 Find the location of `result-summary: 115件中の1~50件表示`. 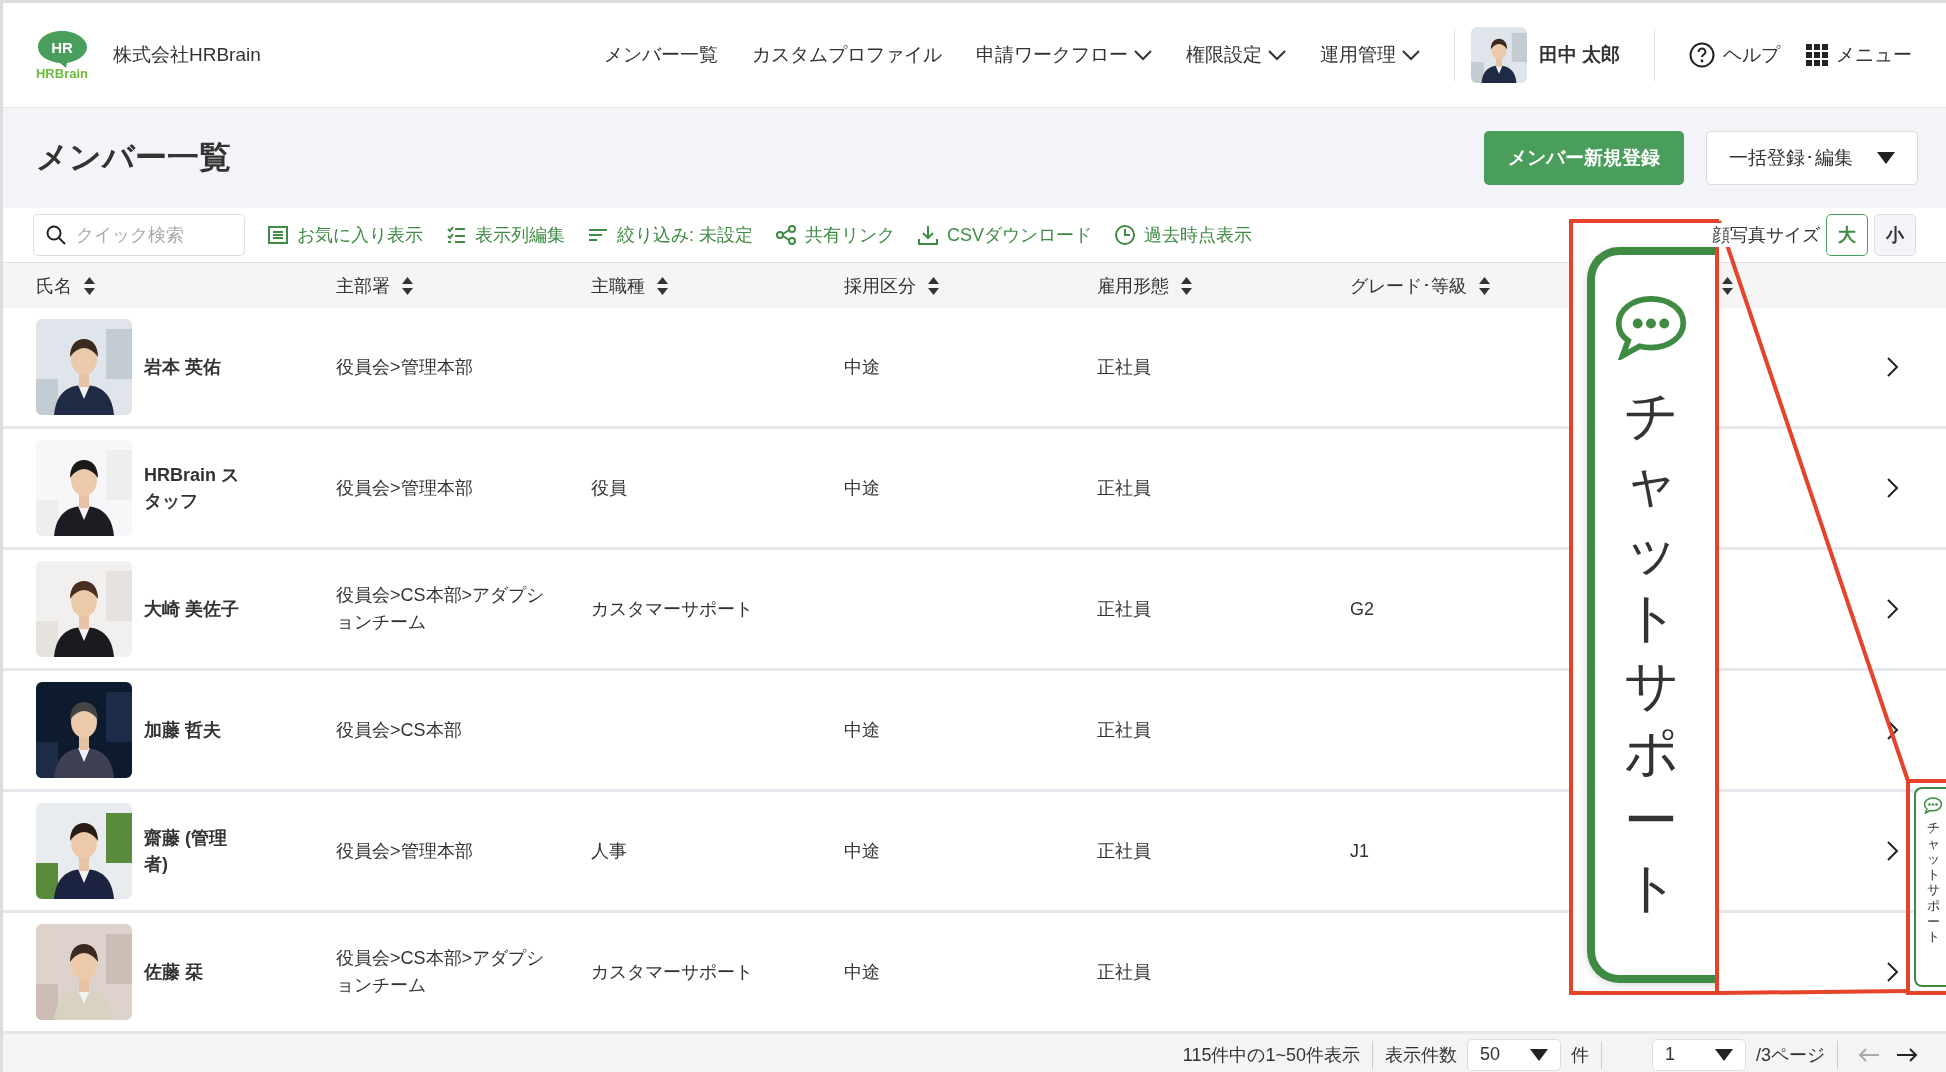

result-summary: 115件中の1~50件表示 is located at coordinates (1271, 1055).